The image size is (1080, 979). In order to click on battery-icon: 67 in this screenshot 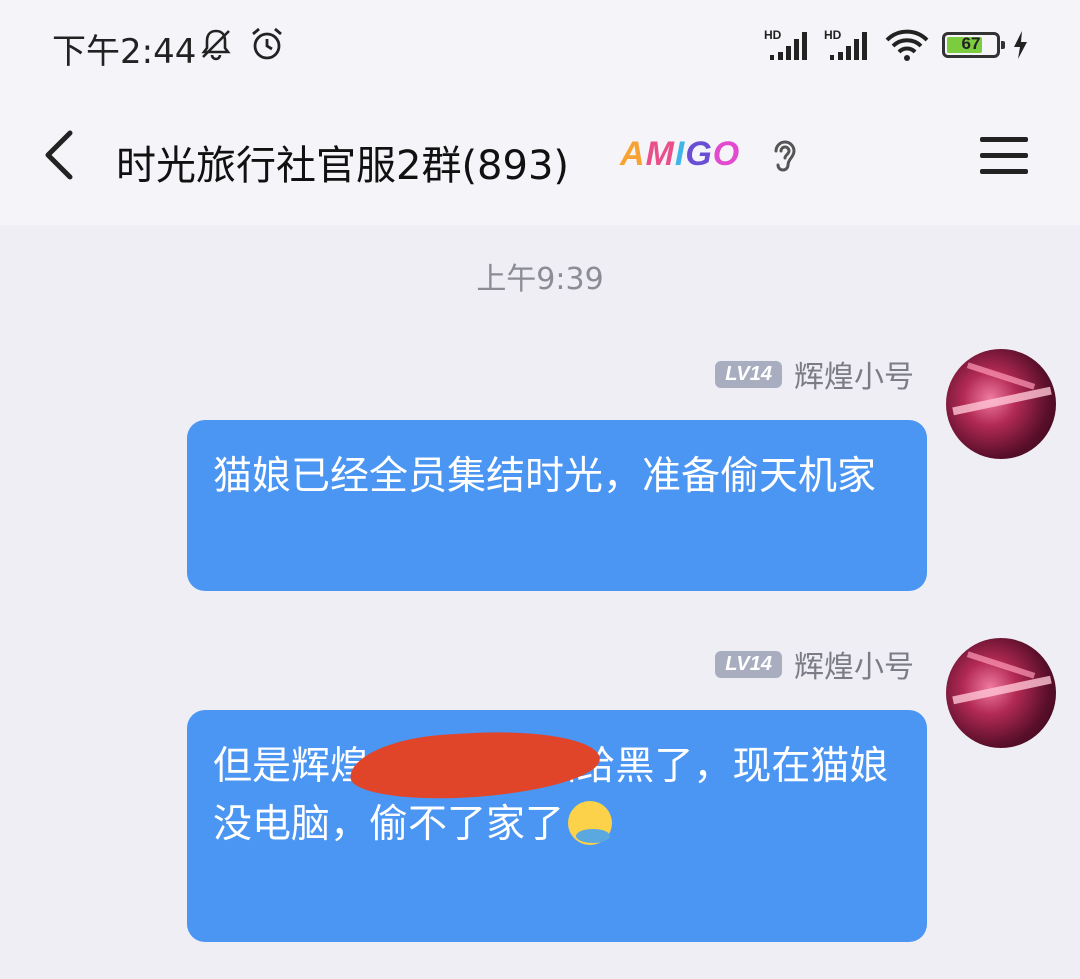, I will do `click(973, 45)`.